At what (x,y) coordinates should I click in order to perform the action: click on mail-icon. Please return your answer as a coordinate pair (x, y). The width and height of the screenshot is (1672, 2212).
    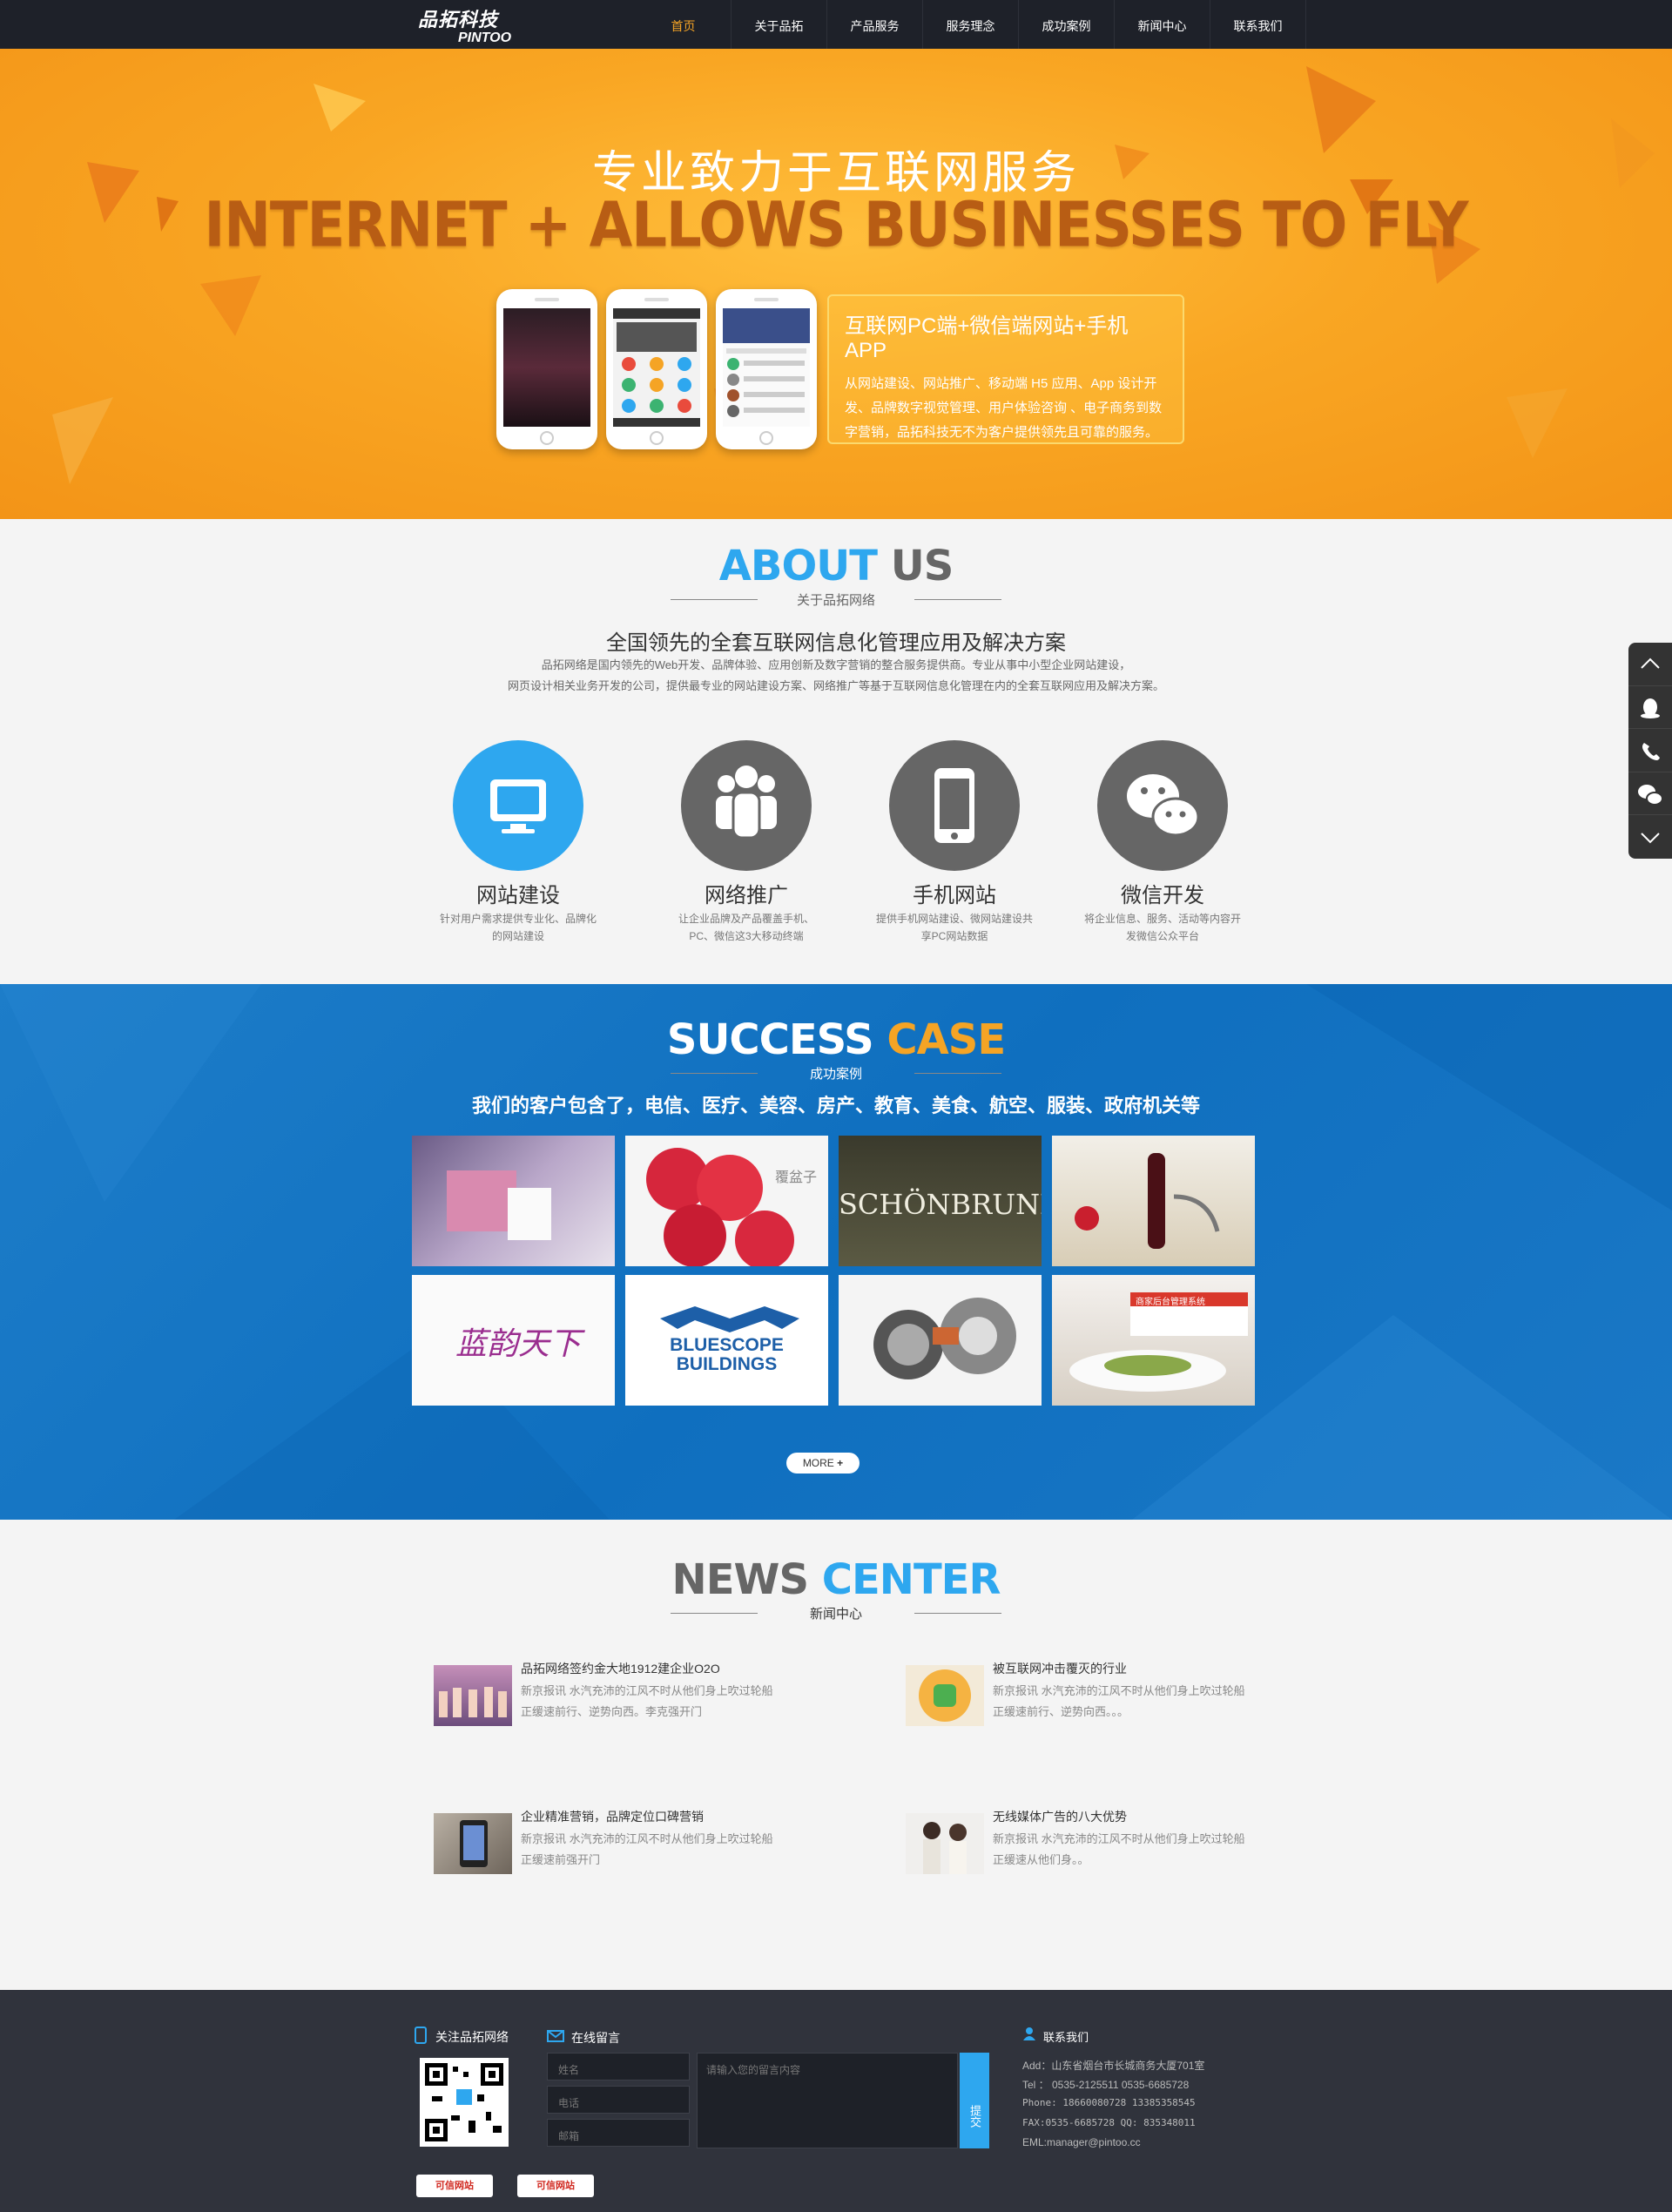
    Looking at the image, I should click on (555, 2036).